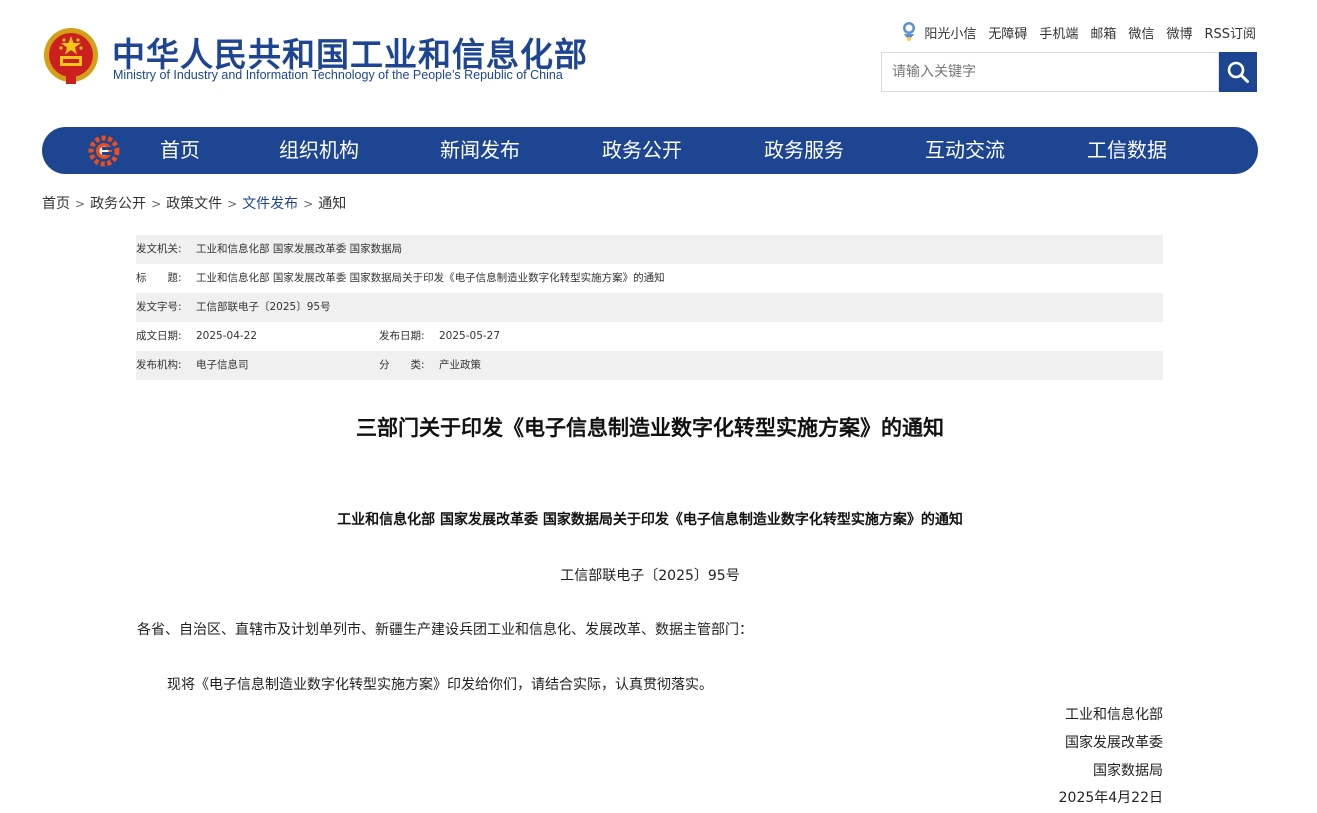 Image resolution: width=1317 pixels, height=813 pixels. What do you see at coordinates (1230, 32) in the screenshot?
I see `top-link-rss: RSS订阅` at bounding box center [1230, 32].